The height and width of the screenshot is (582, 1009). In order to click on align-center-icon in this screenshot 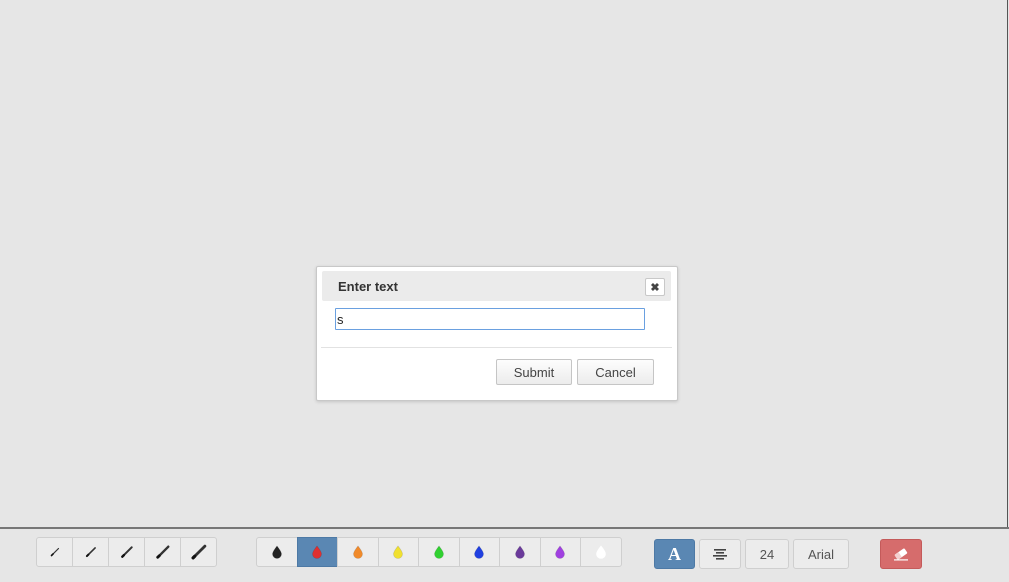, I will do `click(720, 554)`.